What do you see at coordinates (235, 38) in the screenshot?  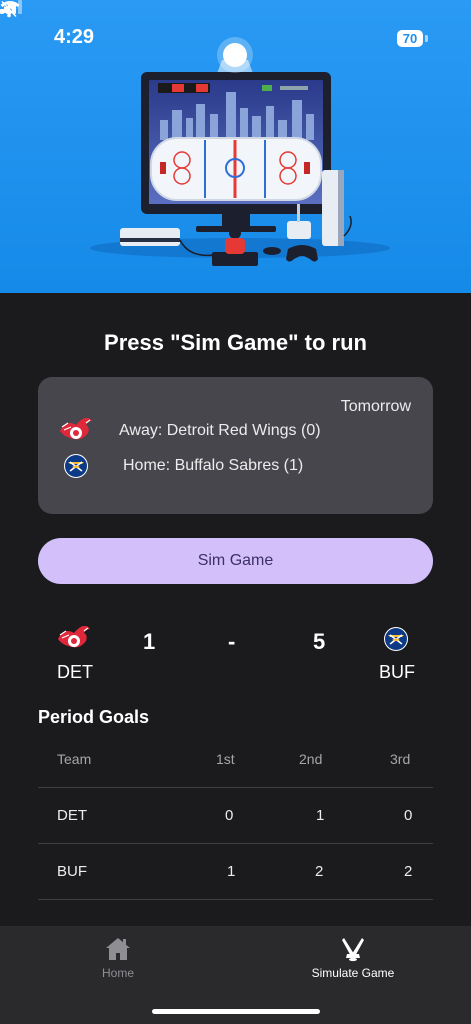 I see `status-bar: 4:29 70` at bounding box center [235, 38].